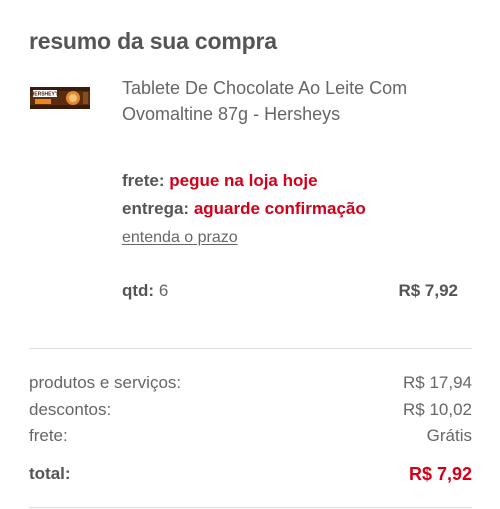 This screenshot has width=500, height=509. I want to click on delivery-value: aguarde confirmação, so click(279, 208).